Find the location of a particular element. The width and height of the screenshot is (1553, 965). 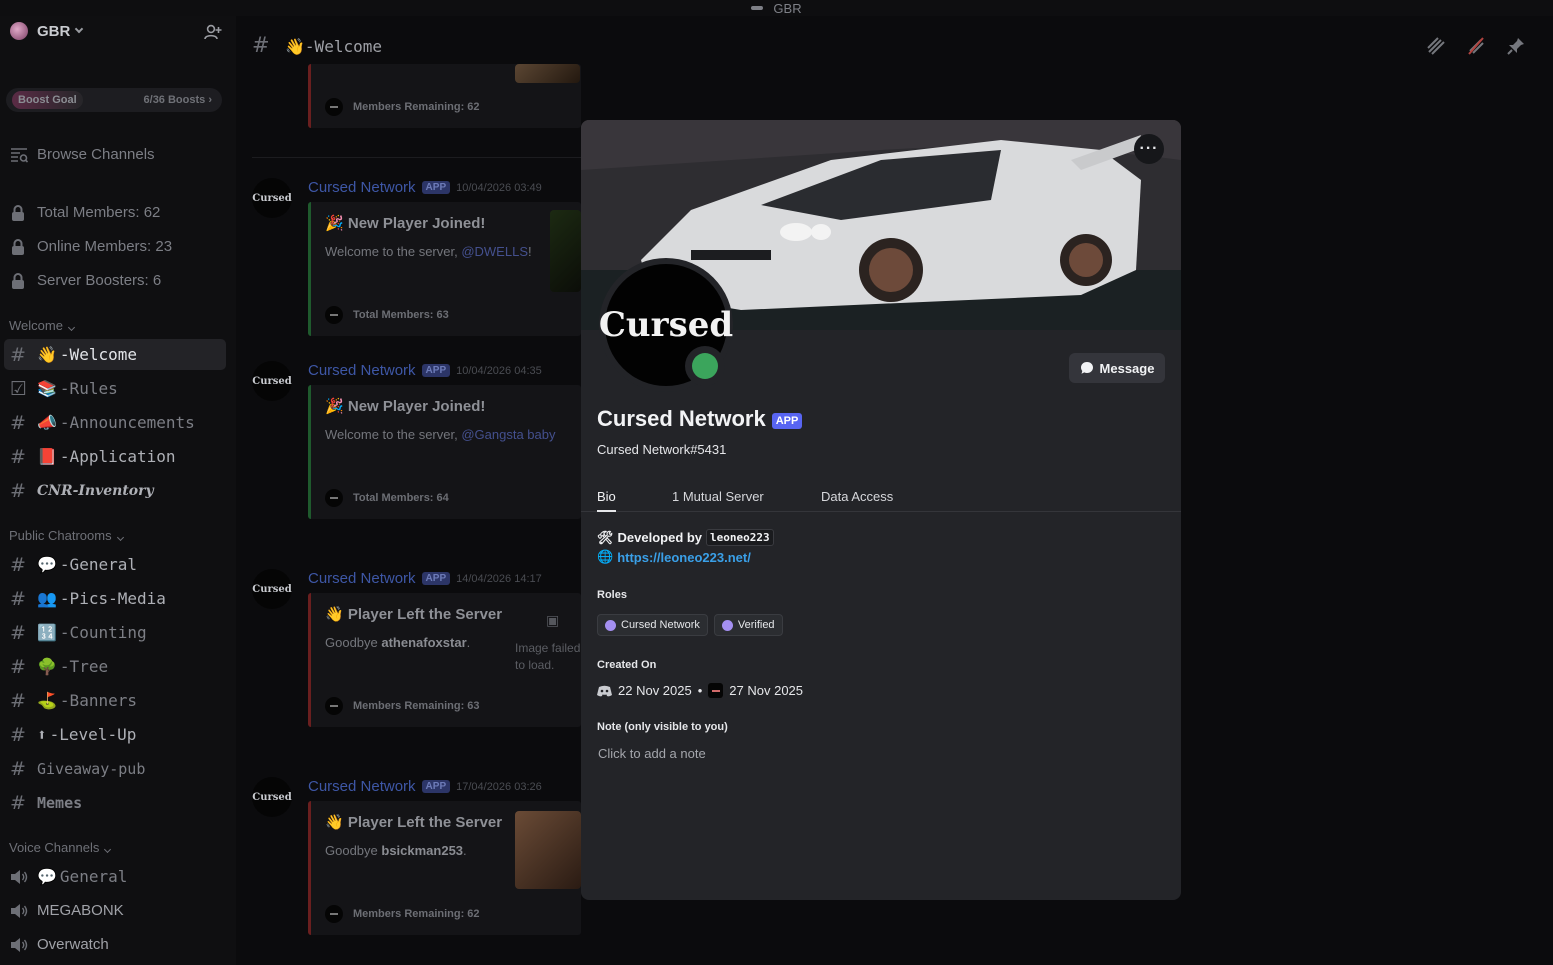

globe-emoji-icon: 🌐 is located at coordinates (605, 556).